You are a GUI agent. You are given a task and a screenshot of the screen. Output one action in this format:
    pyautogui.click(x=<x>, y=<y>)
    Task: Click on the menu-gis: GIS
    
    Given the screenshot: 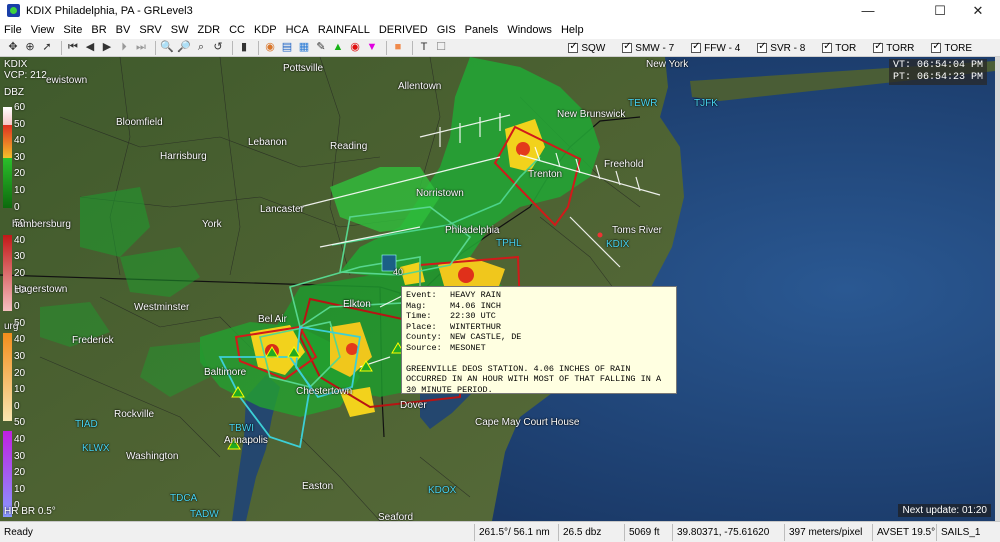 What is the action you would take?
    pyautogui.click(x=446, y=30)
    